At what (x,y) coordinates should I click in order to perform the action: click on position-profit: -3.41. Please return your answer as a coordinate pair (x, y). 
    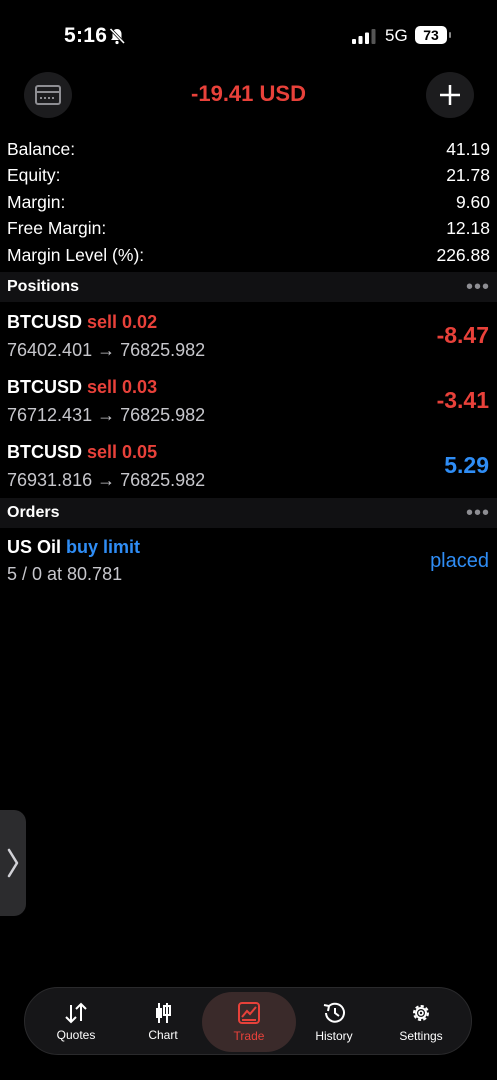
    Looking at the image, I should click on (462, 400).